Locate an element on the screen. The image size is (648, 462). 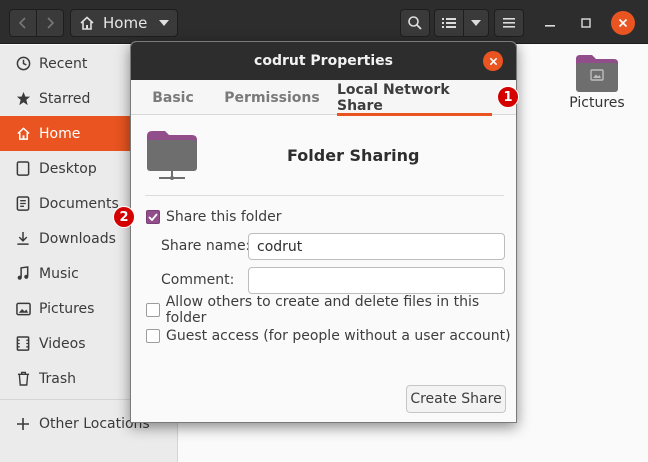
search-icon is located at coordinates (415, 23).